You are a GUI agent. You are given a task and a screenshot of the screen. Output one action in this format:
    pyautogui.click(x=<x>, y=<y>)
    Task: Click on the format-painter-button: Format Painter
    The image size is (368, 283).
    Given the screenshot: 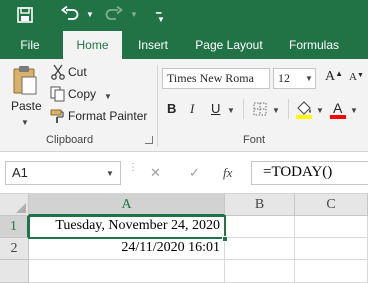 What is the action you would take?
    pyautogui.click(x=107, y=116)
    